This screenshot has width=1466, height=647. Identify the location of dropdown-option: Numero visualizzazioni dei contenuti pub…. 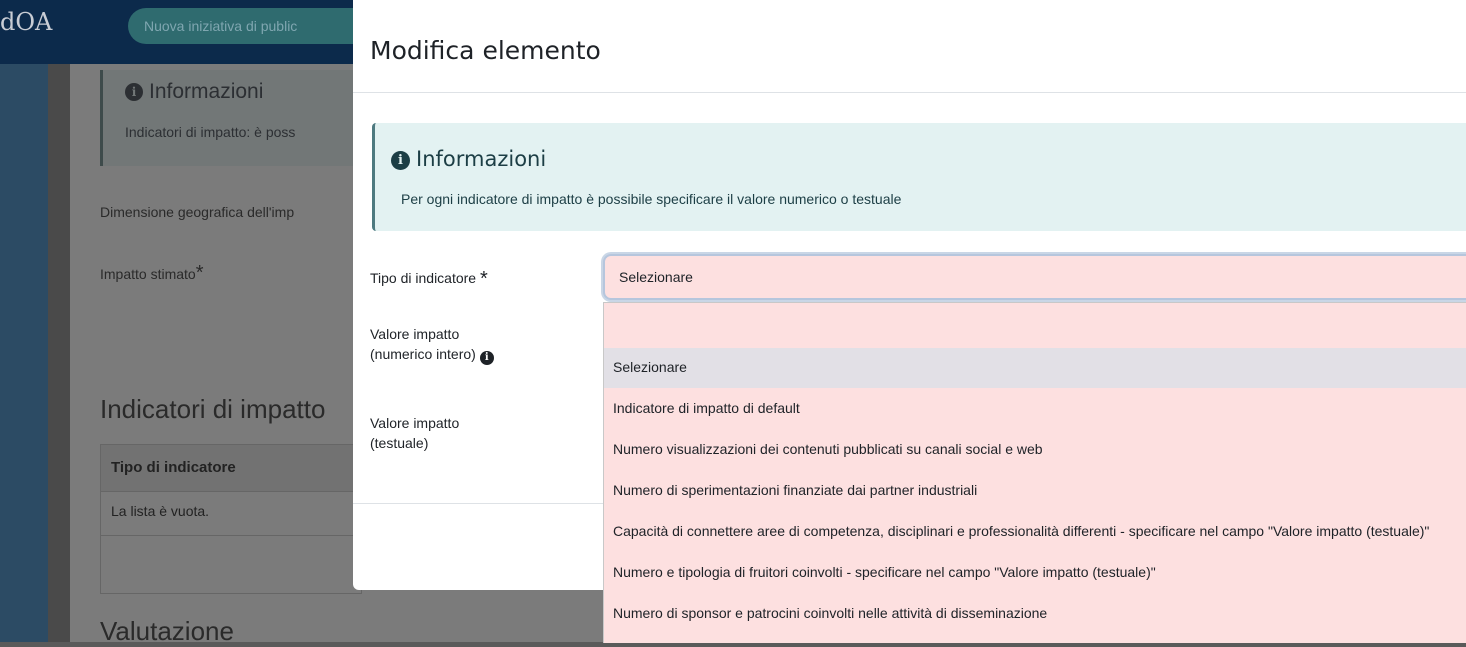
(1035, 450).